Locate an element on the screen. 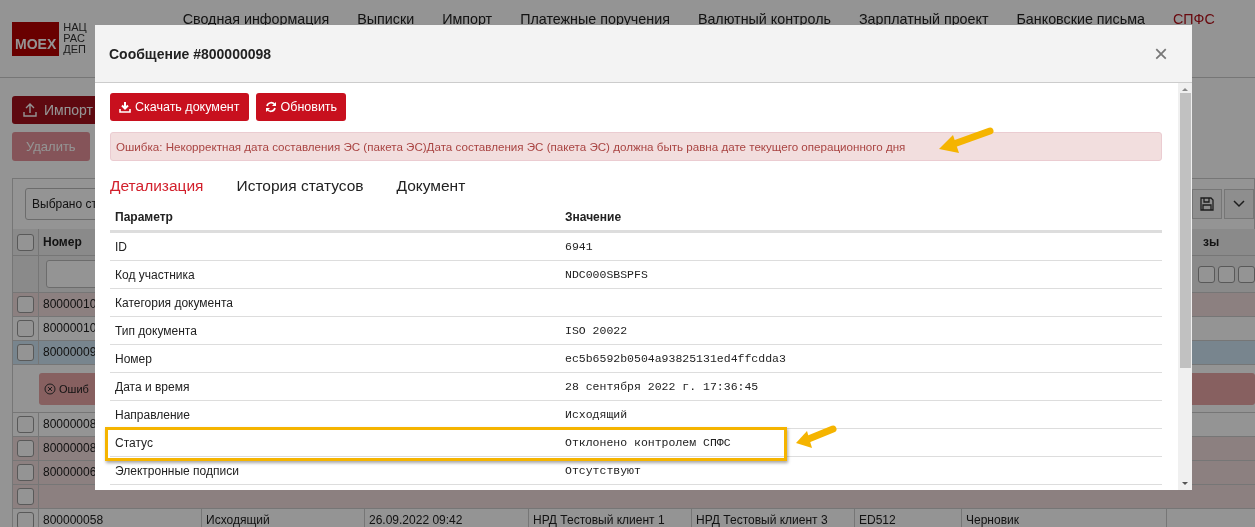 The height and width of the screenshot is (527, 1255). nav-link: Выписки is located at coordinates (386, 19).